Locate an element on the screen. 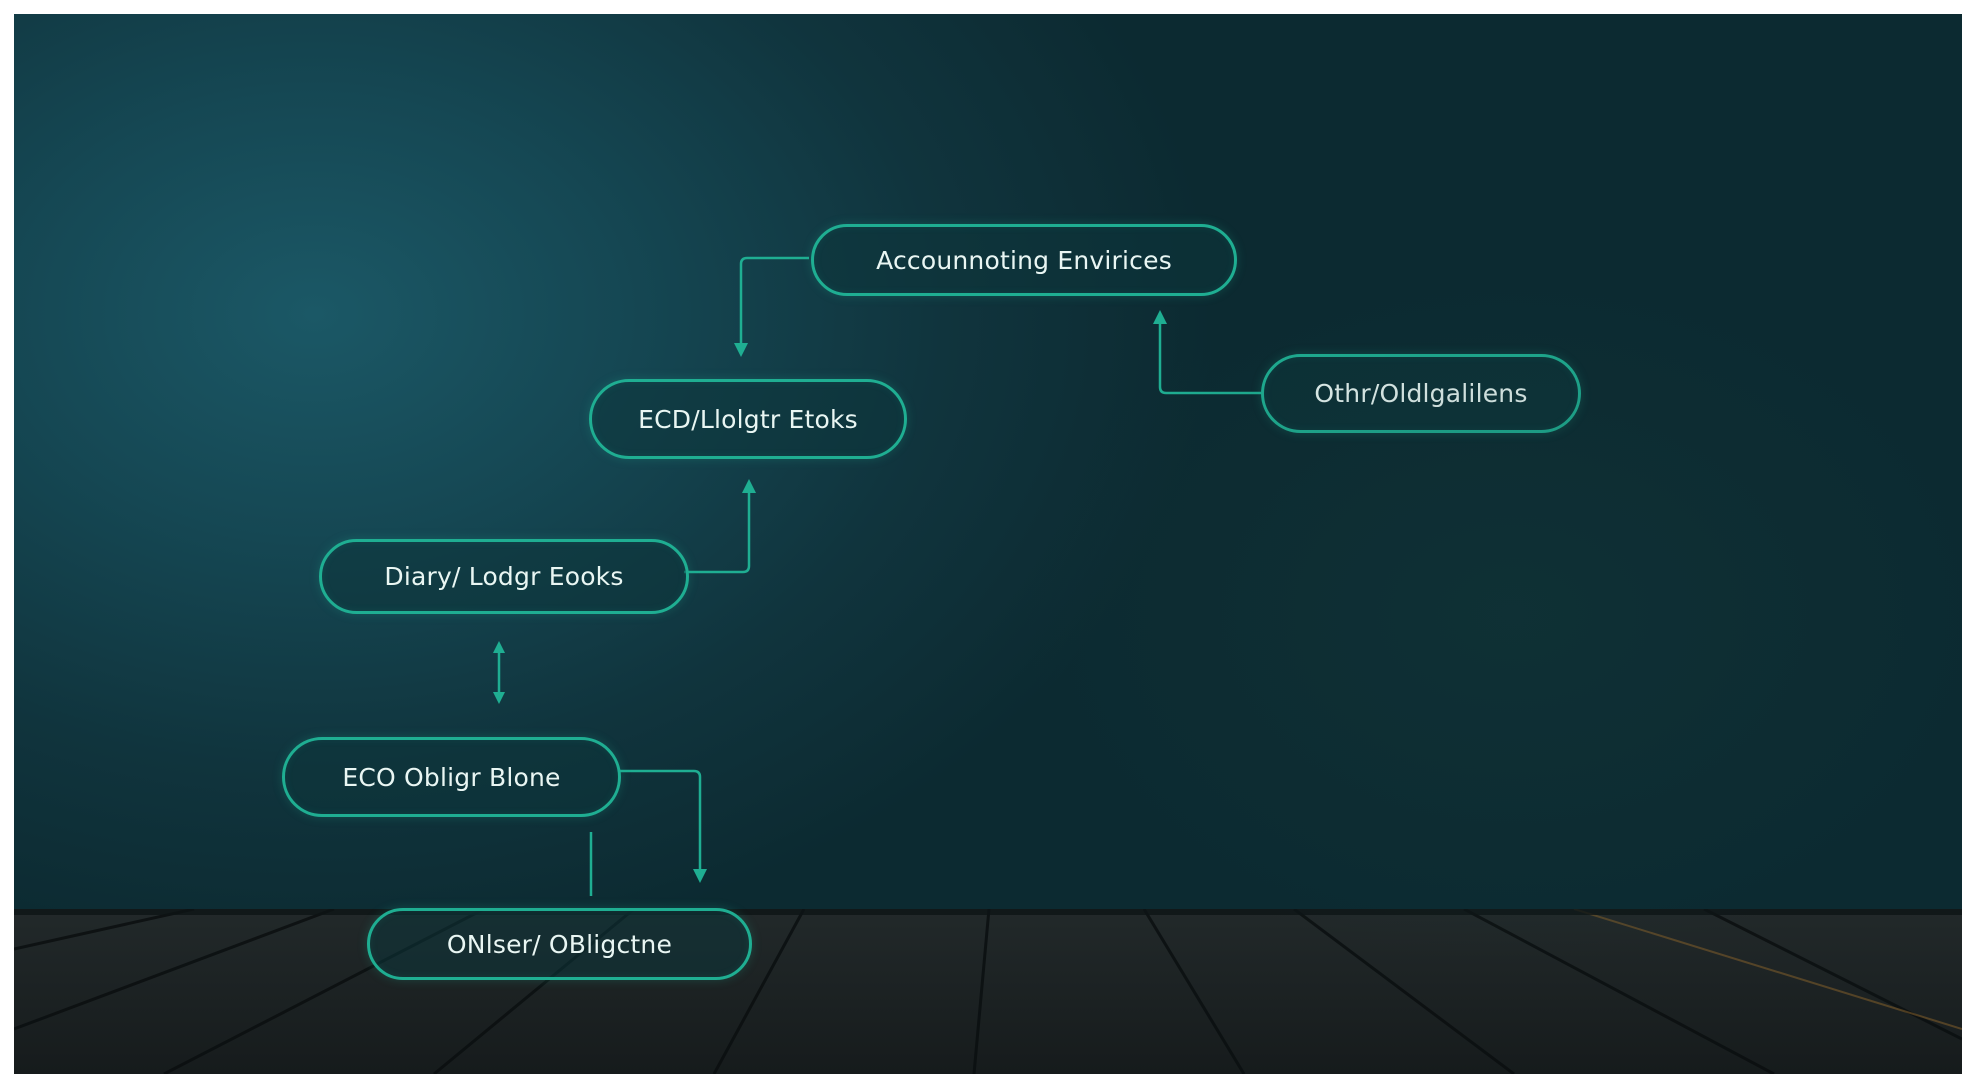 This screenshot has width=1962, height=1074. arrowhead-up-ecd is located at coordinates (749, 486).